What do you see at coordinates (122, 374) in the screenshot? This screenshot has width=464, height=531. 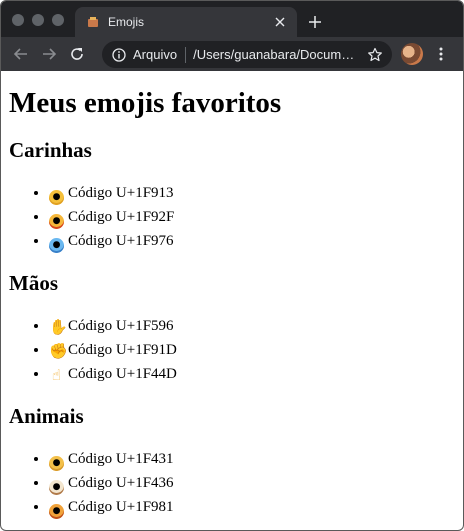 I see `emoji-code: Código U+1F44D` at bounding box center [122, 374].